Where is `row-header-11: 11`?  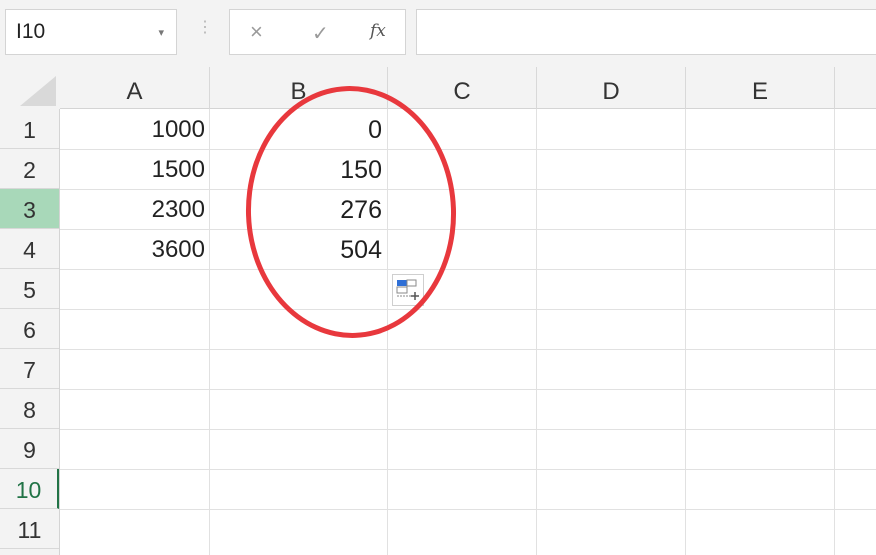
row-header-11: 11 is located at coordinates (29, 529).